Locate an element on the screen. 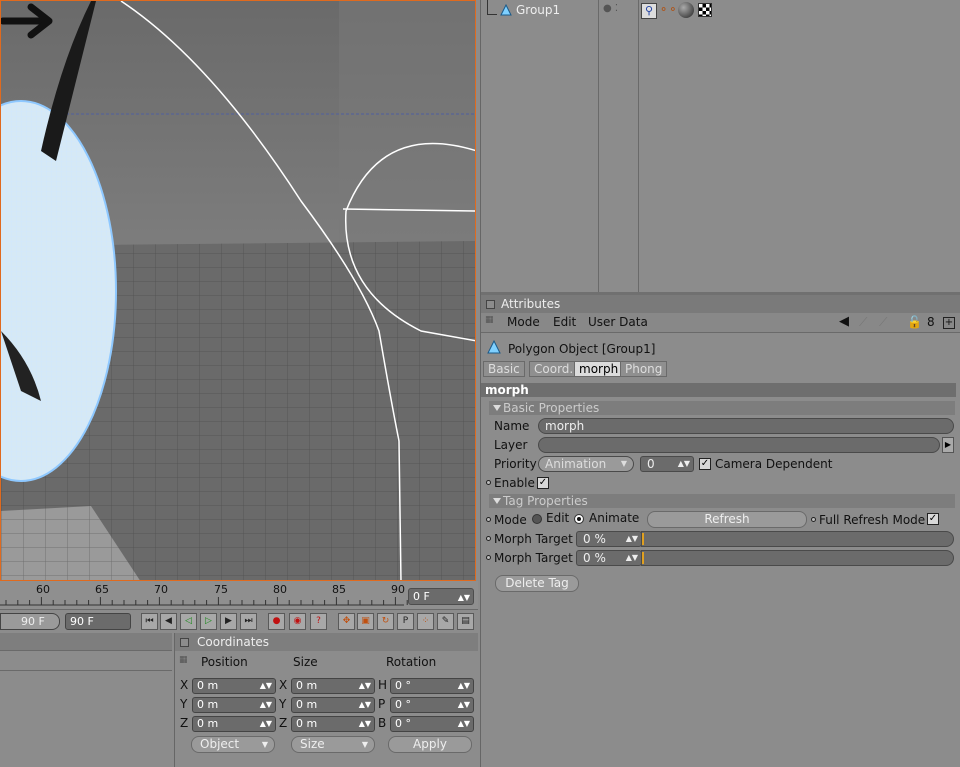  previous-key-button: ◀ is located at coordinates (168, 621).